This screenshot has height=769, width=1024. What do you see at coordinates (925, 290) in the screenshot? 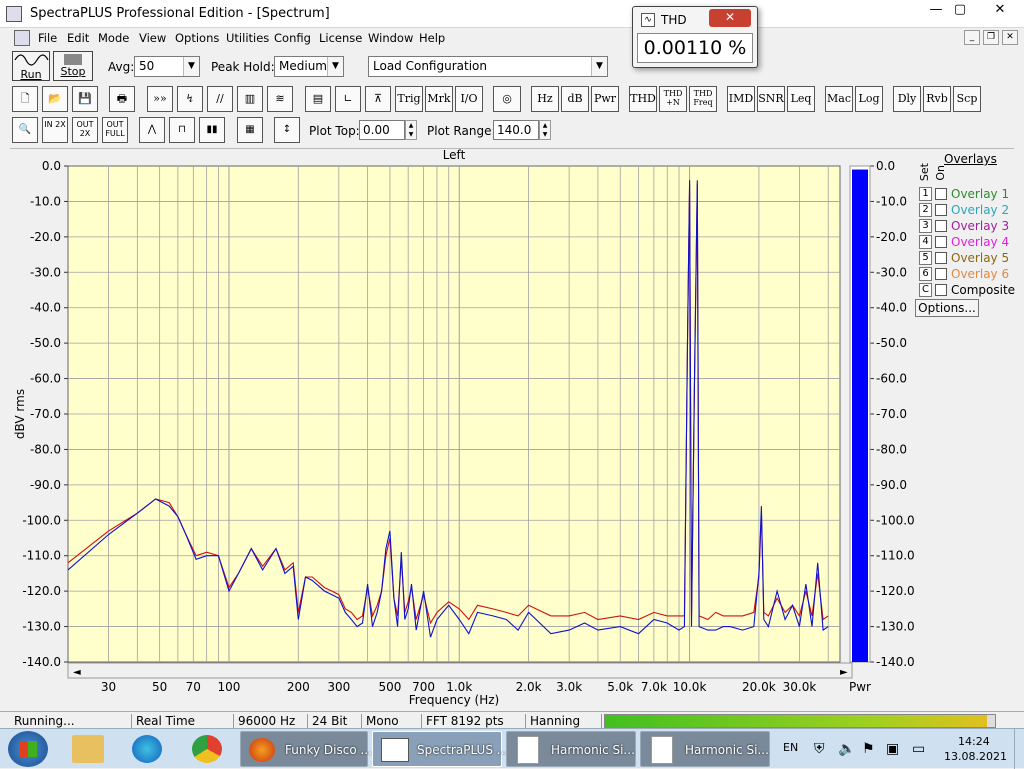
I see `overlay-set-button: C` at bounding box center [925, 290].